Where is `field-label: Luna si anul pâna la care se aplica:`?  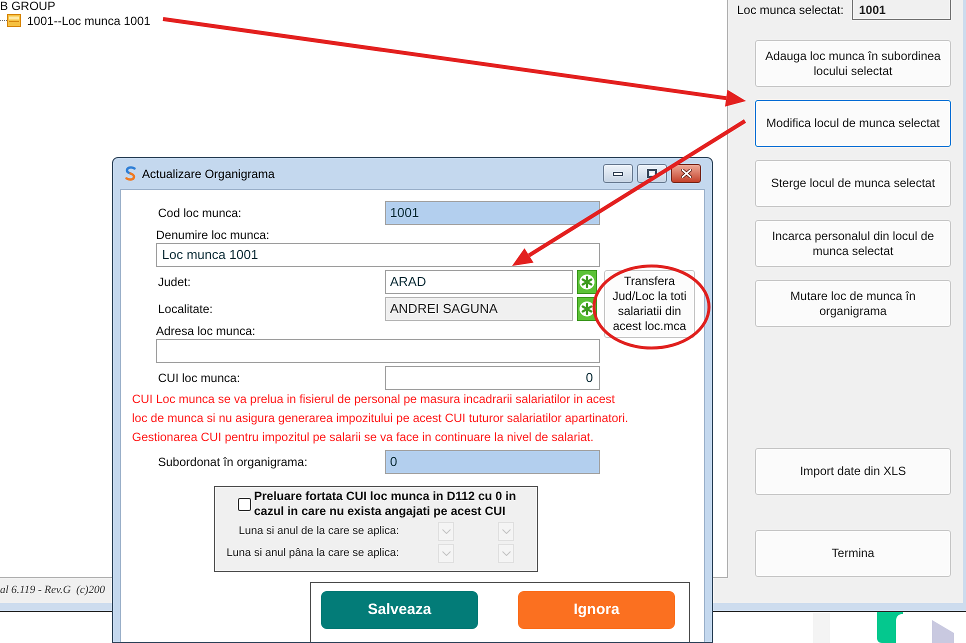
field-label: Luna si anul pâna la care se aplica: is located at coordinates (312, 554).